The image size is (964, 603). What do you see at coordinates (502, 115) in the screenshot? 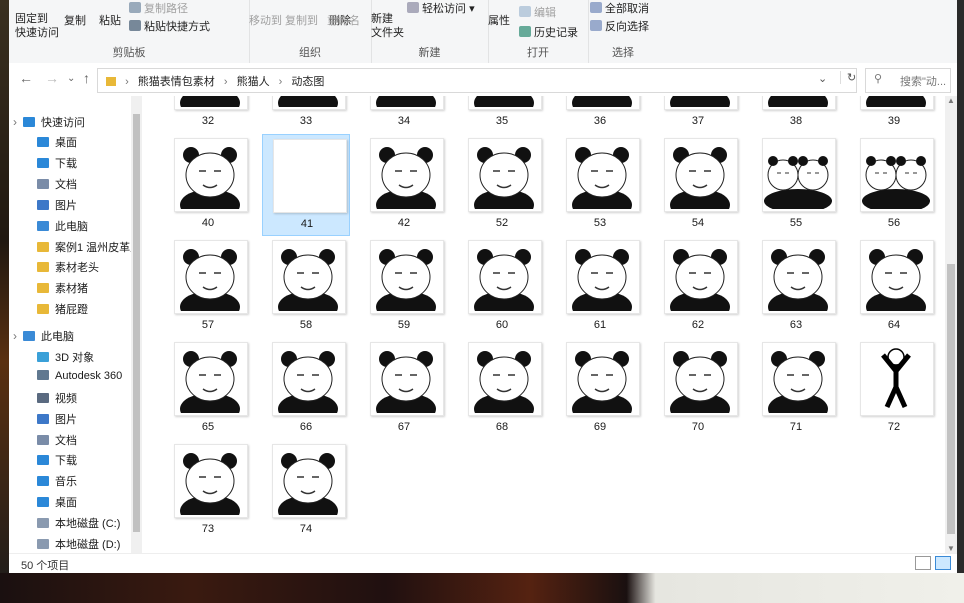
I see `file-item: 35` at bounding box center [502, 115].